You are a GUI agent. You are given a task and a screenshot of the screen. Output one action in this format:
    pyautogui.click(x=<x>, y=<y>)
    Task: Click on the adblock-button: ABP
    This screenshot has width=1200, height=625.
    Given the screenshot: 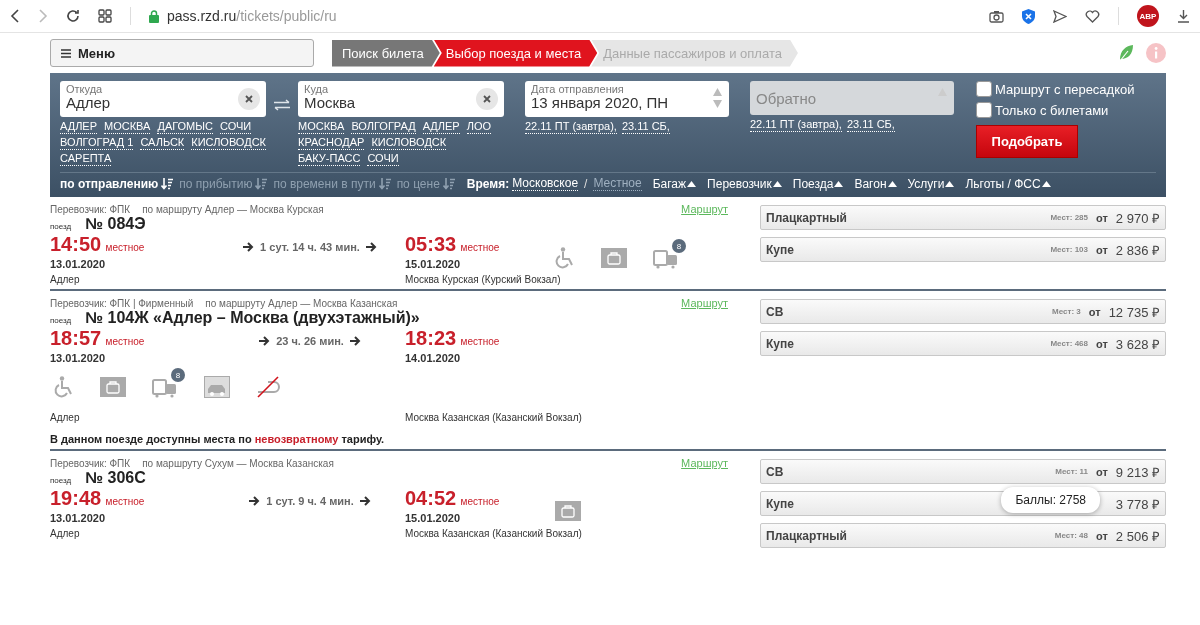 What is the action you would take?
    pyautogui.click(x=1148, y=16)
    